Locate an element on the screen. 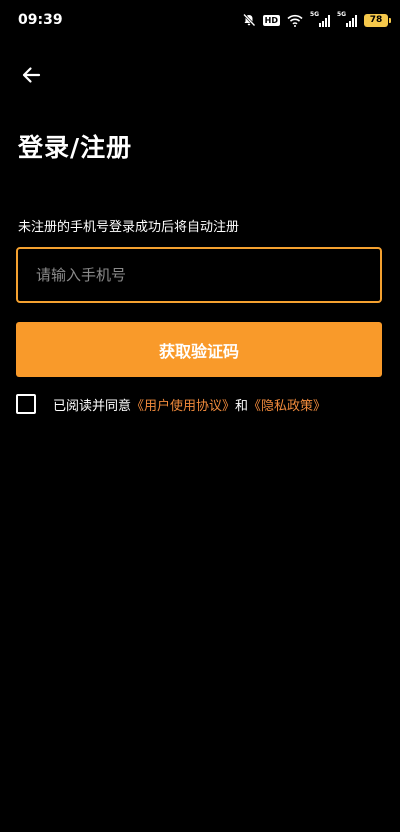  arrow-left-icon is located at coordinates (31, 77).